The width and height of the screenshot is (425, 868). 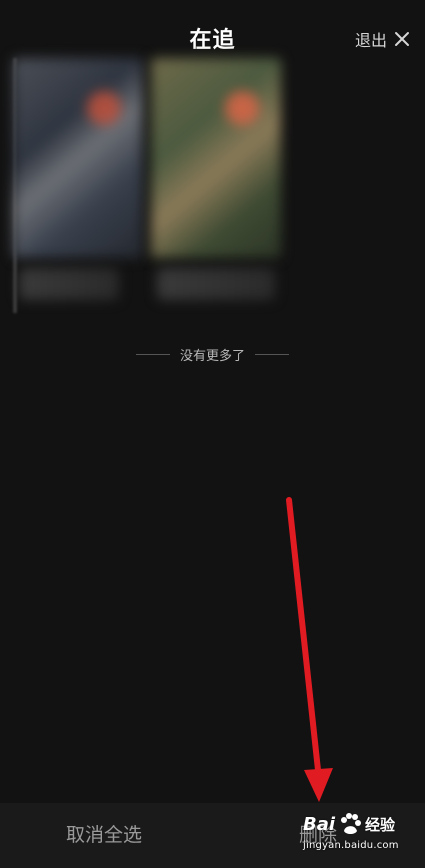 What do you see at coordinates (351, 845) in the screenshot?
I see `watermark-url: jingyan.baidu.com` at bounding box center [351, 845].